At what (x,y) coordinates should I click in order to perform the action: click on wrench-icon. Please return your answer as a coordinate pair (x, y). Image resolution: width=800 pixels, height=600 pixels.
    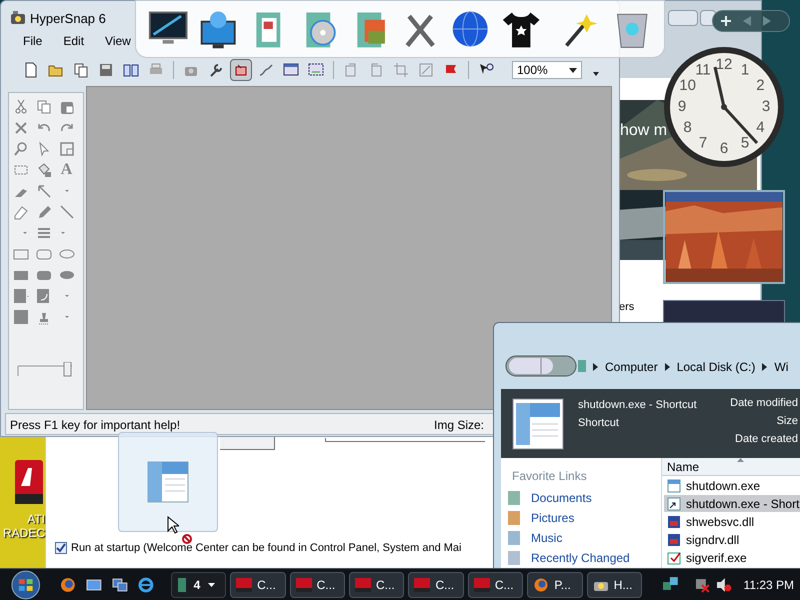
    Looking at the image, I should click on (216, 70).